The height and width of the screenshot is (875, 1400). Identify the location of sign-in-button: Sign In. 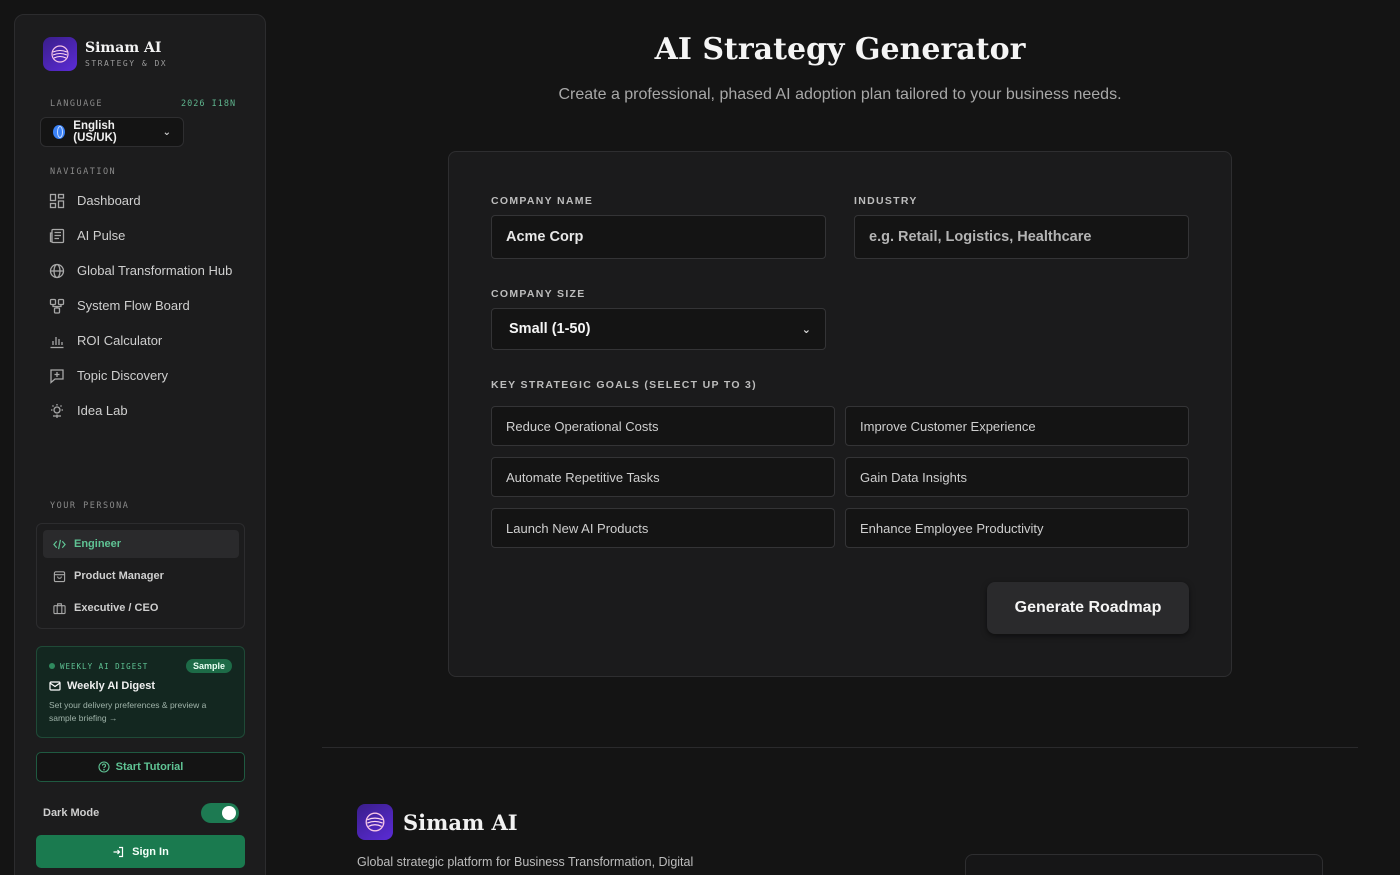
(140, 851).